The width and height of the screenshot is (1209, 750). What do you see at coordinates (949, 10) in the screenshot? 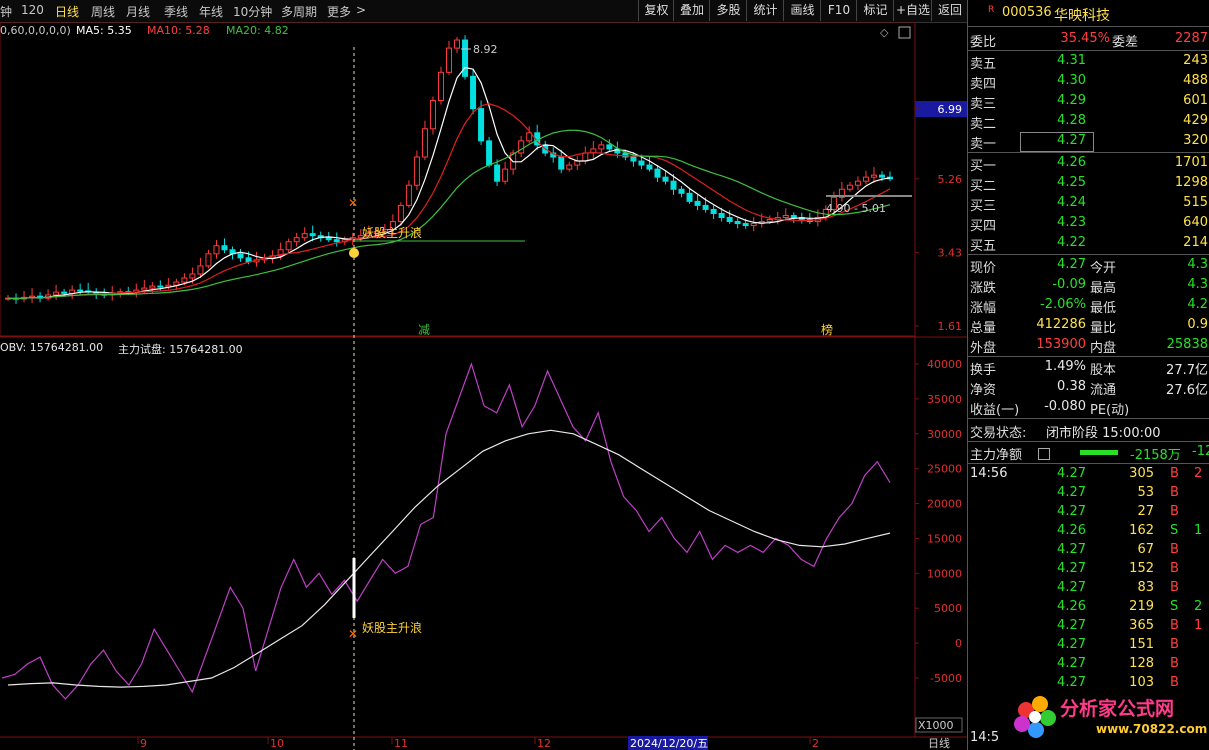
I see `toolbar-button-8: 返回` at bounding box center [949, 10].